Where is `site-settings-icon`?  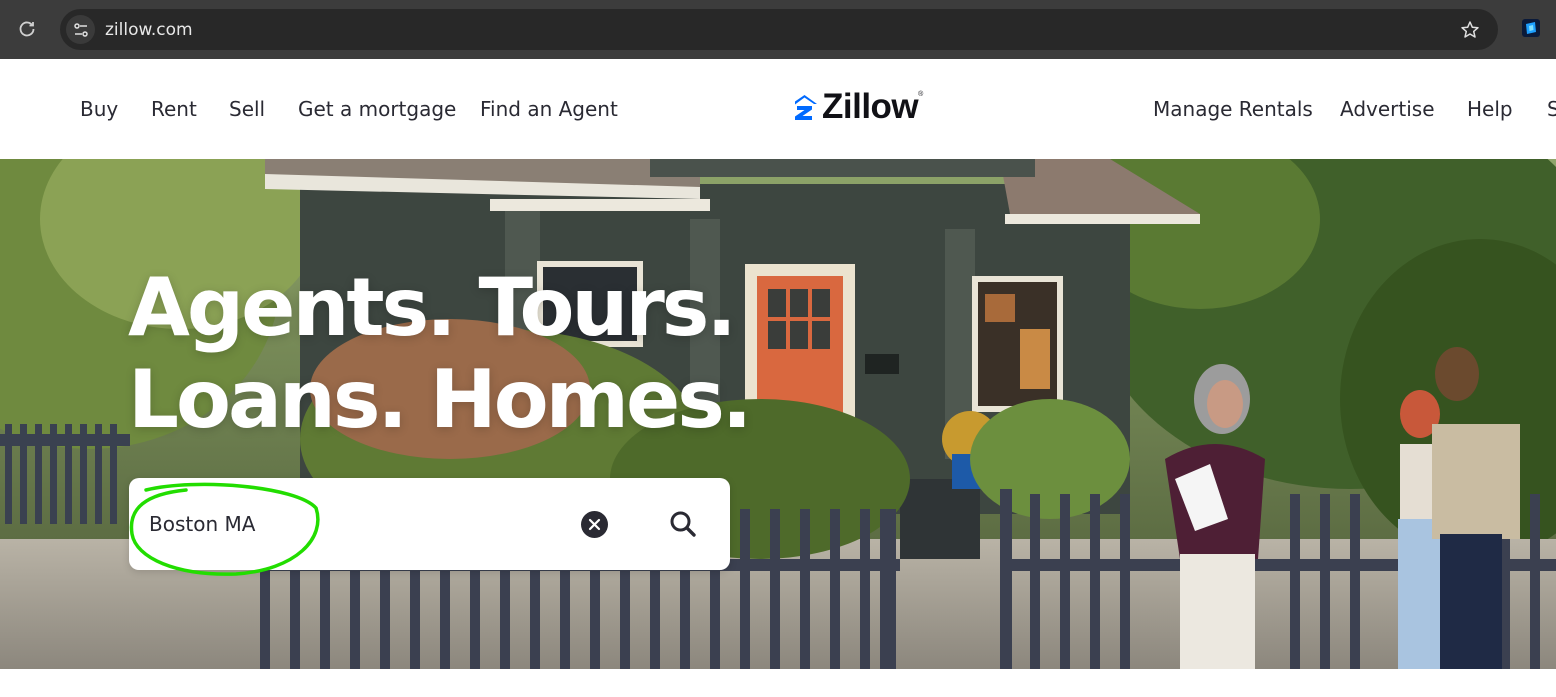 site-settings-icon is located at coordinates (80, 29).